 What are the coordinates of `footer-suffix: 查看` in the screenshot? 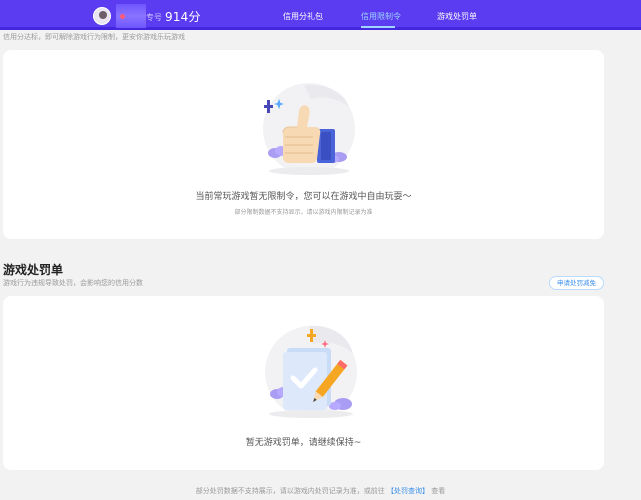 It's located at (438, 491).